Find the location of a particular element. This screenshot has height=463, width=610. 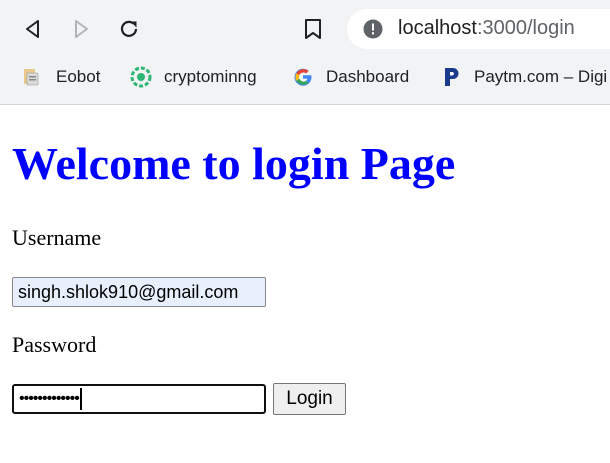

login-button: Login is located at coordinates (309, 399).